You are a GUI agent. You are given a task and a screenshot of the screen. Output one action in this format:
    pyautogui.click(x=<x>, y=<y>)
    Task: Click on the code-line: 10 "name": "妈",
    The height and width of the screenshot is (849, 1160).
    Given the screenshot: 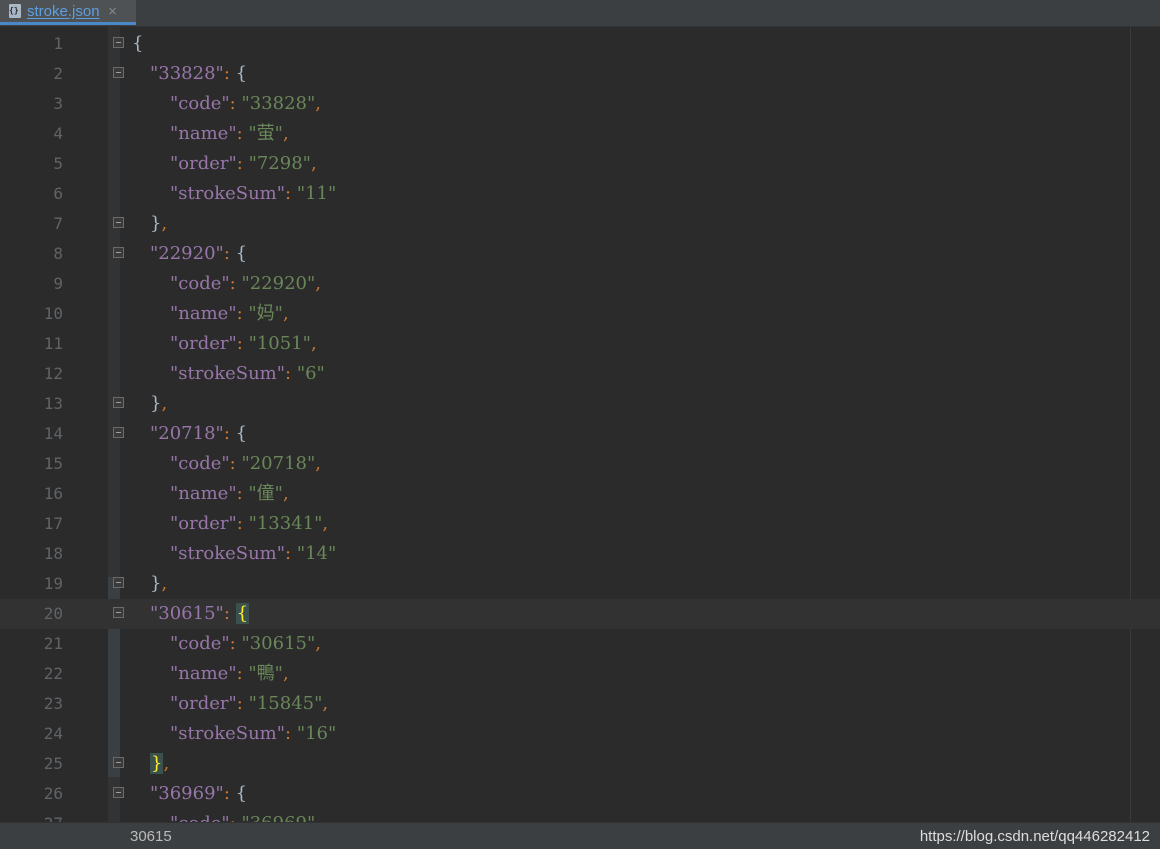 What is the action you would take?
    pyautogui.click(x=580, y=314)
    